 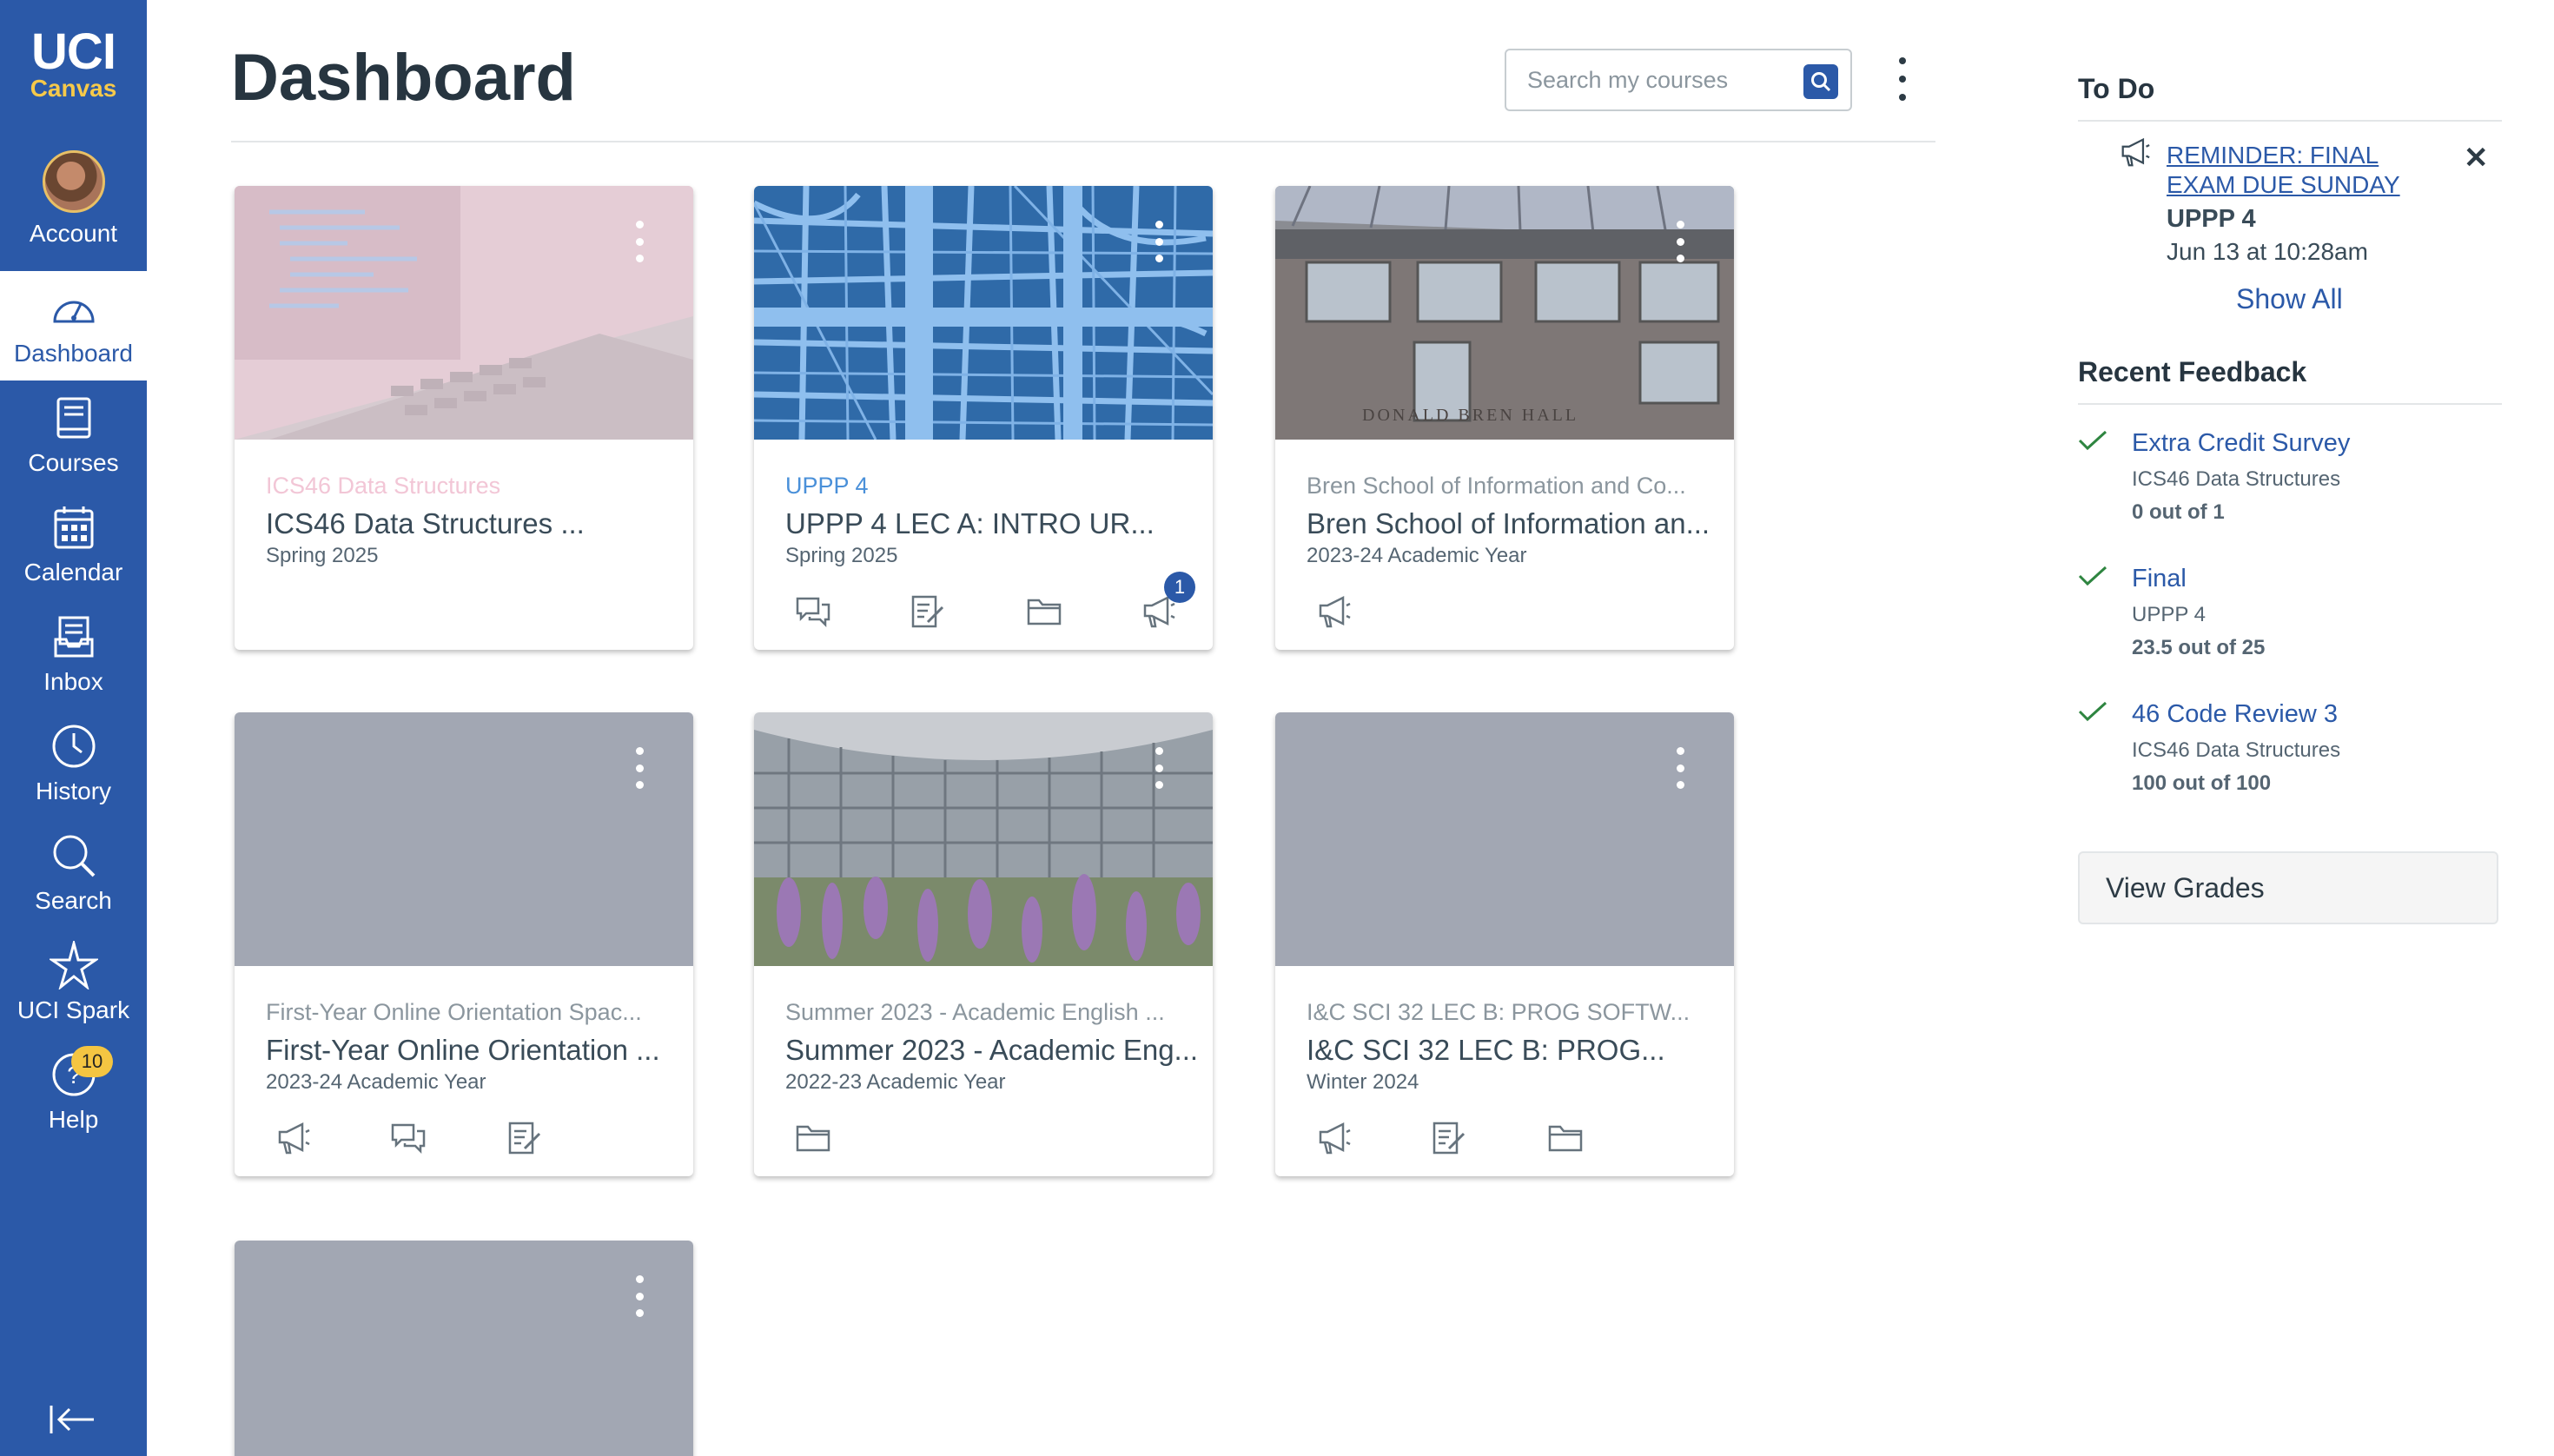 I want to click on nav-uci-spark: UCI Spark, so click(x=73, y=982).